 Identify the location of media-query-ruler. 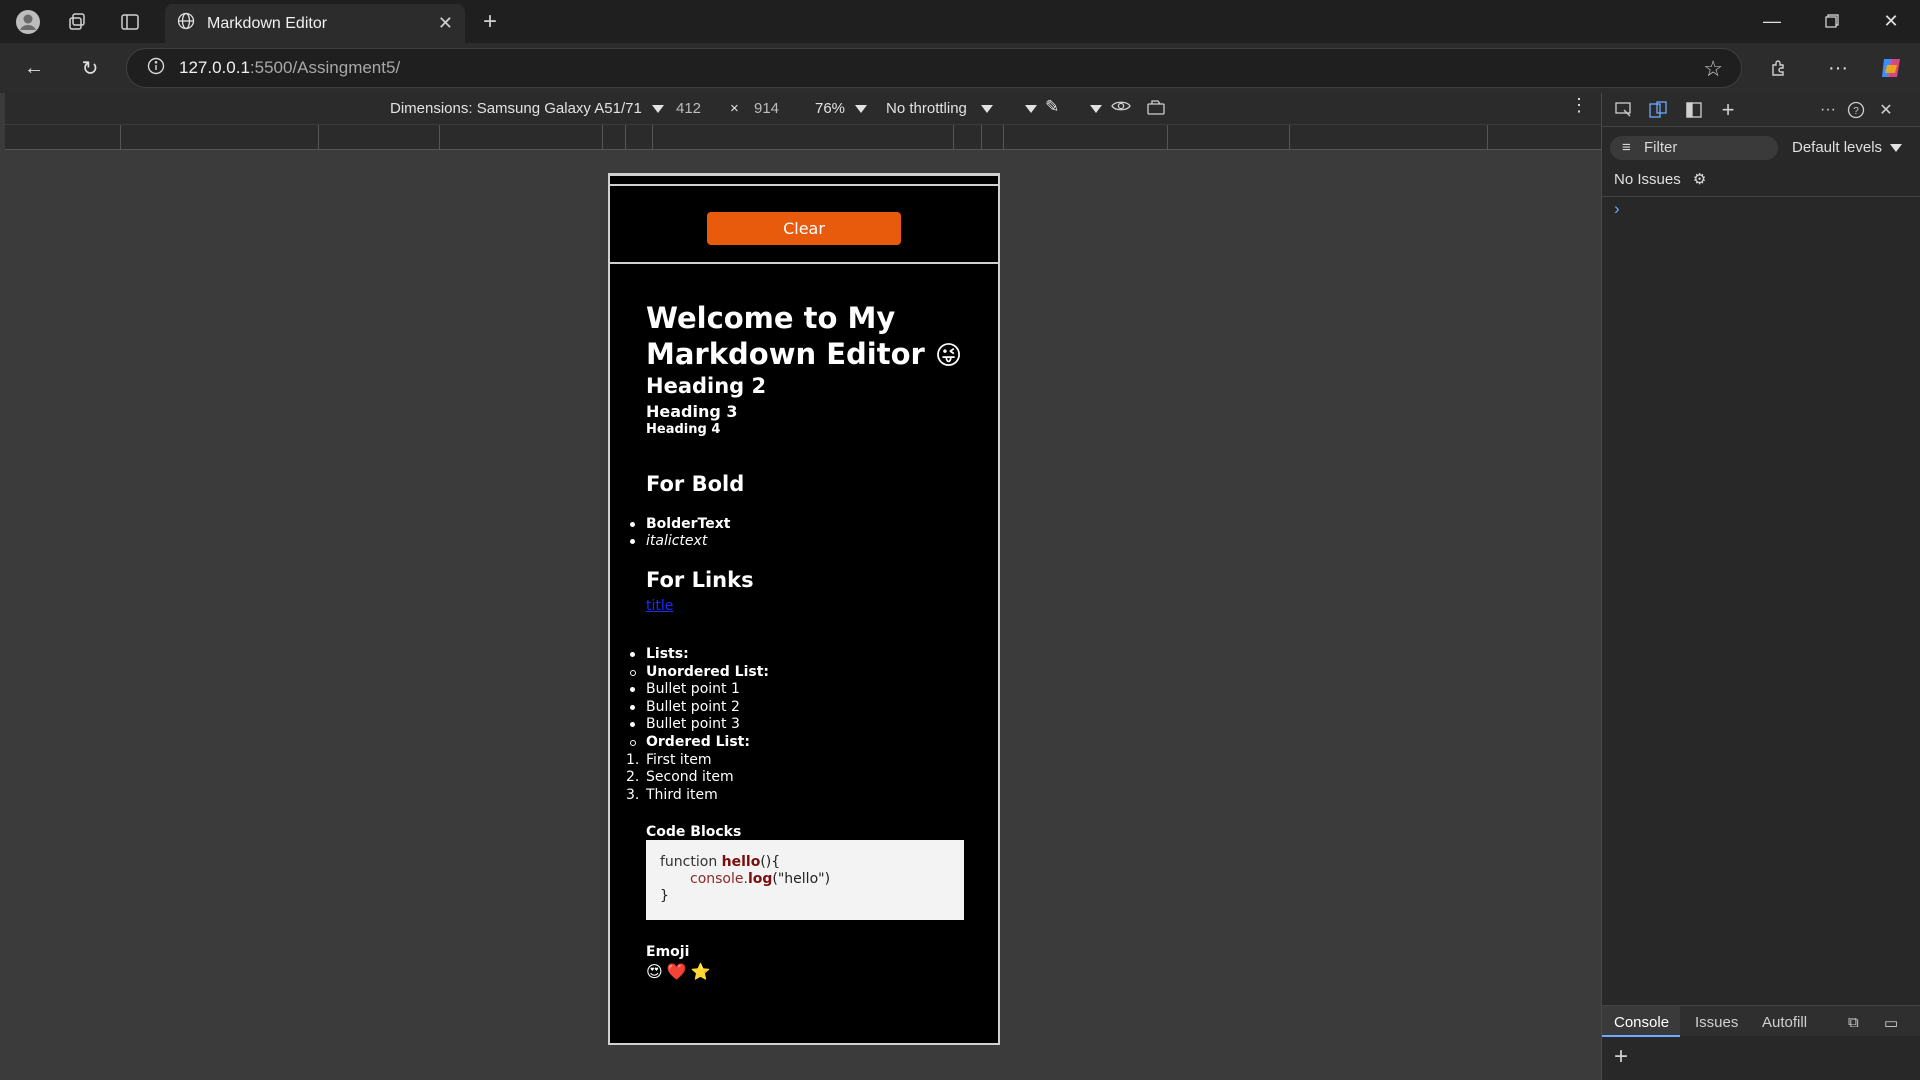
(803, 137).